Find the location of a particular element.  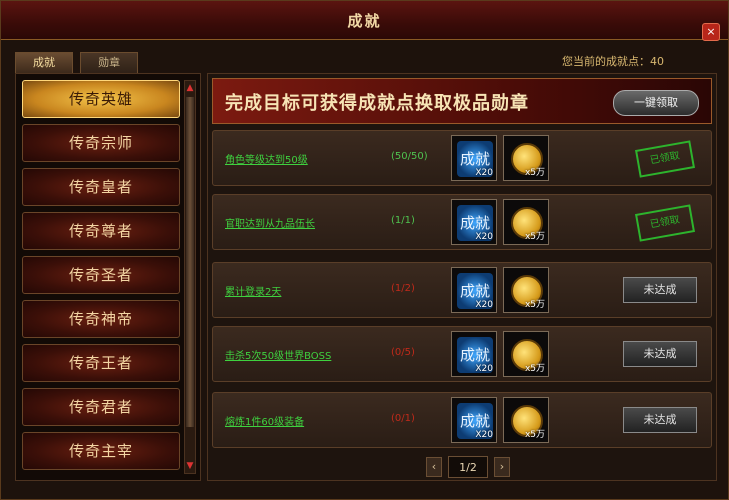

banner: 完成目标可获得成就点换取极品勋章 一键领取 is located at coordinates (462, 101).